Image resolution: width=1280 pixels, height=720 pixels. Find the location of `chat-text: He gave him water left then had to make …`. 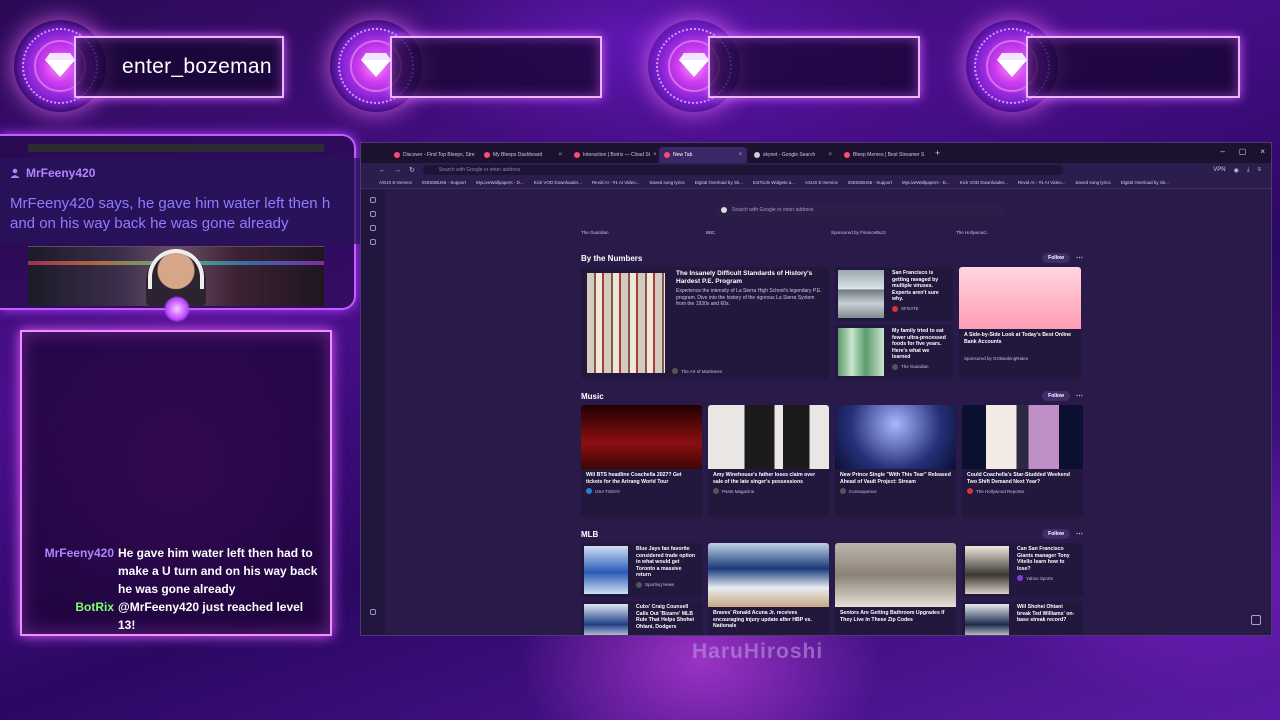

chat-text: He gave him water left then had to make … is located at coordinates (218, 571).